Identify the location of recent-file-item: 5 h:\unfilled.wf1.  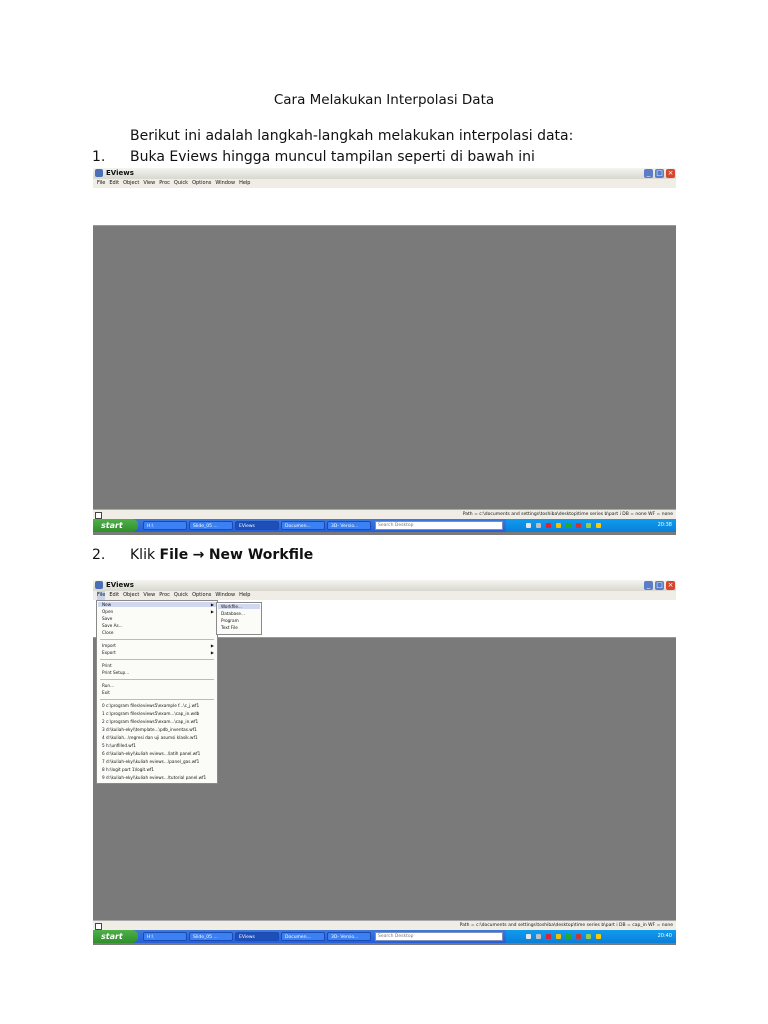
(119, 745).